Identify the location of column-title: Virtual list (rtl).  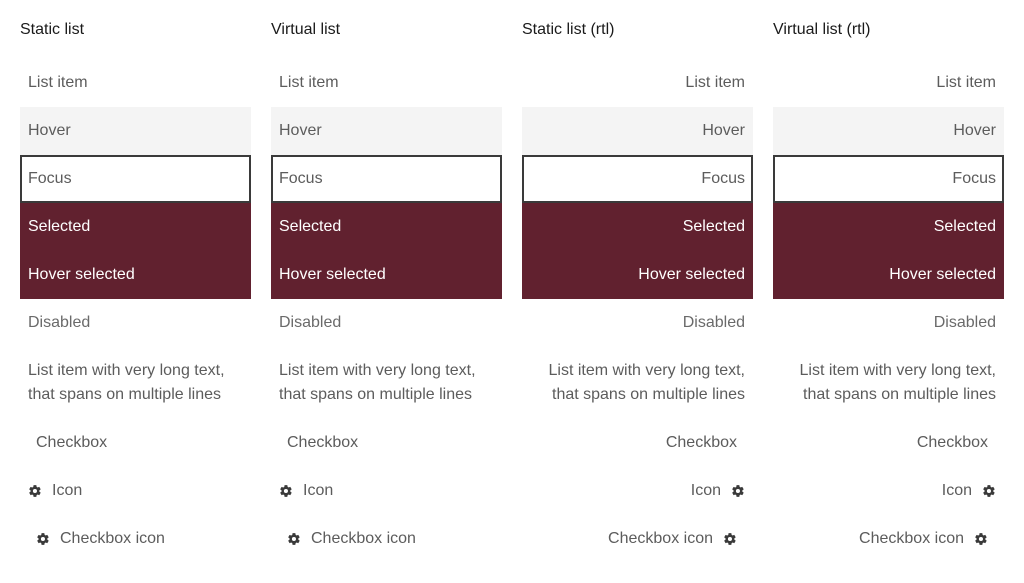
(822, 29).